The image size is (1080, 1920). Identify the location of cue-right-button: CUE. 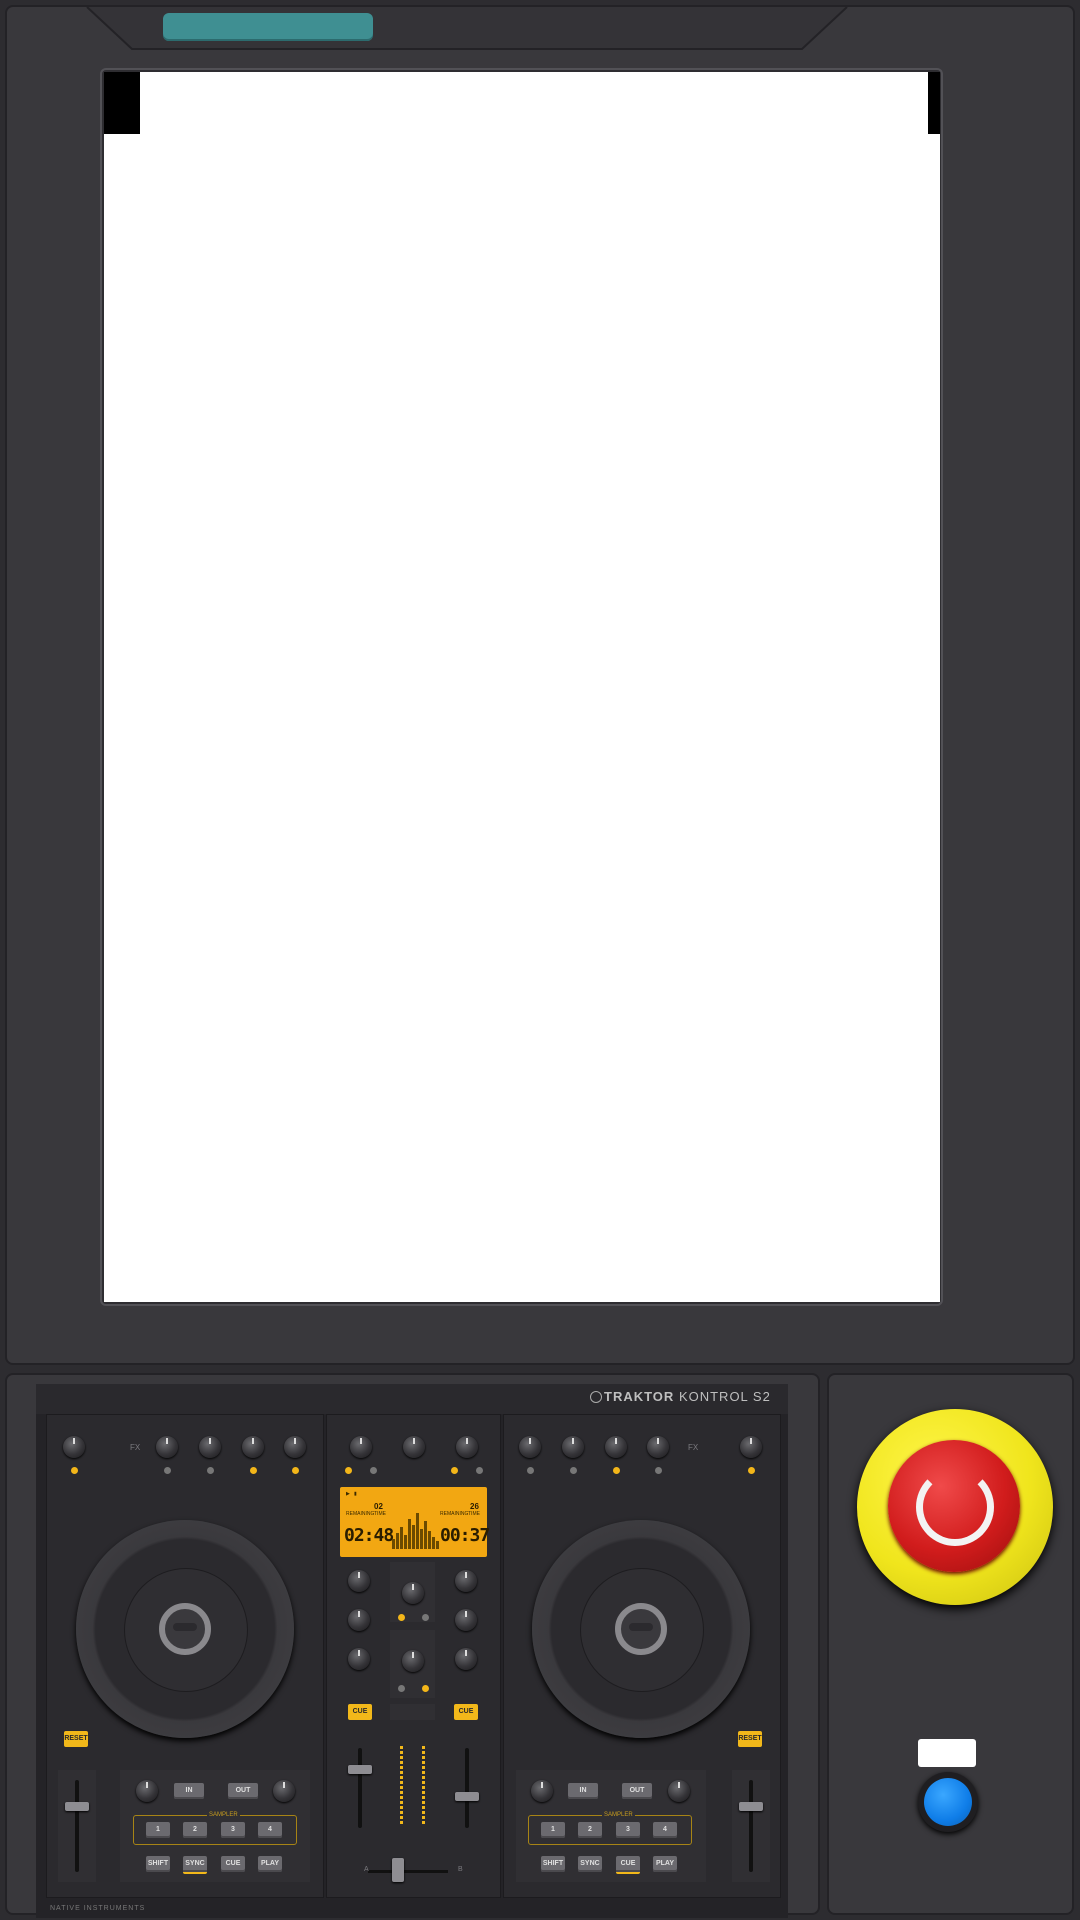
(466, 1712).